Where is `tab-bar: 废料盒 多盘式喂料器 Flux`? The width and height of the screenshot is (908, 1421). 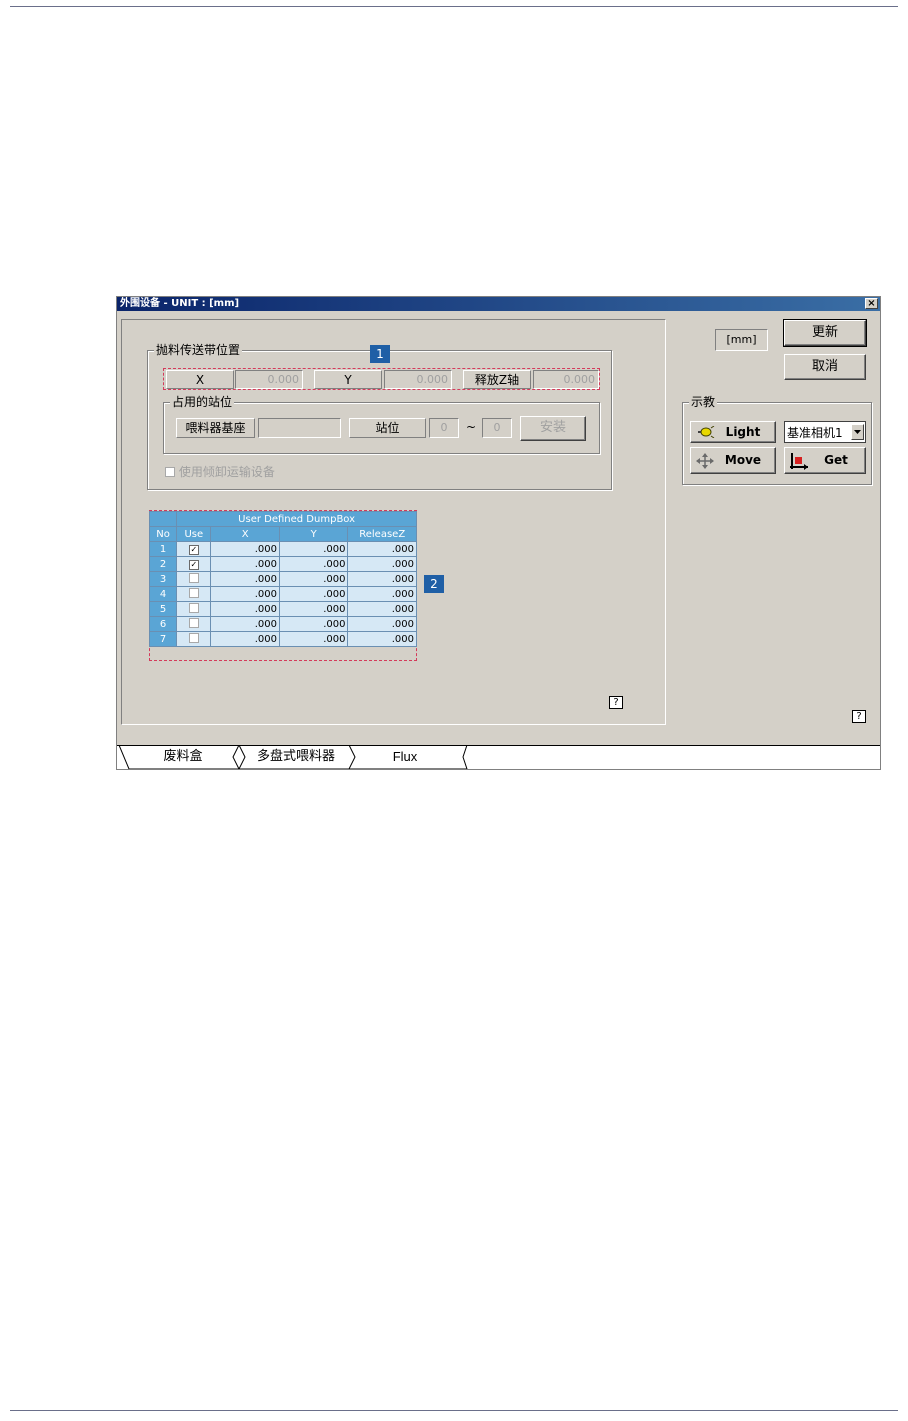
tab-bar: 废料盒 多盘式喂料器 Flux is located at coordinates (498, 757).